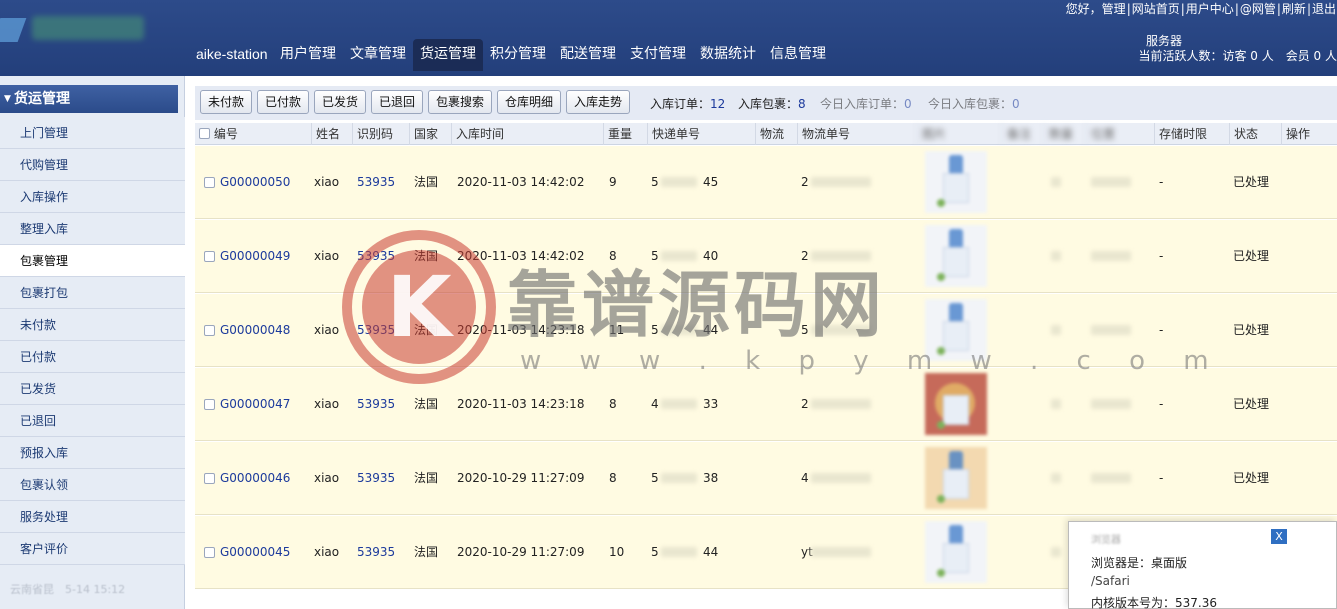 The image size is (1337, 609). What do you see at coordinates (308, 55) in the screenshot?
I see `nav-item-users: 用户管理` at bounding box center [308, 55].